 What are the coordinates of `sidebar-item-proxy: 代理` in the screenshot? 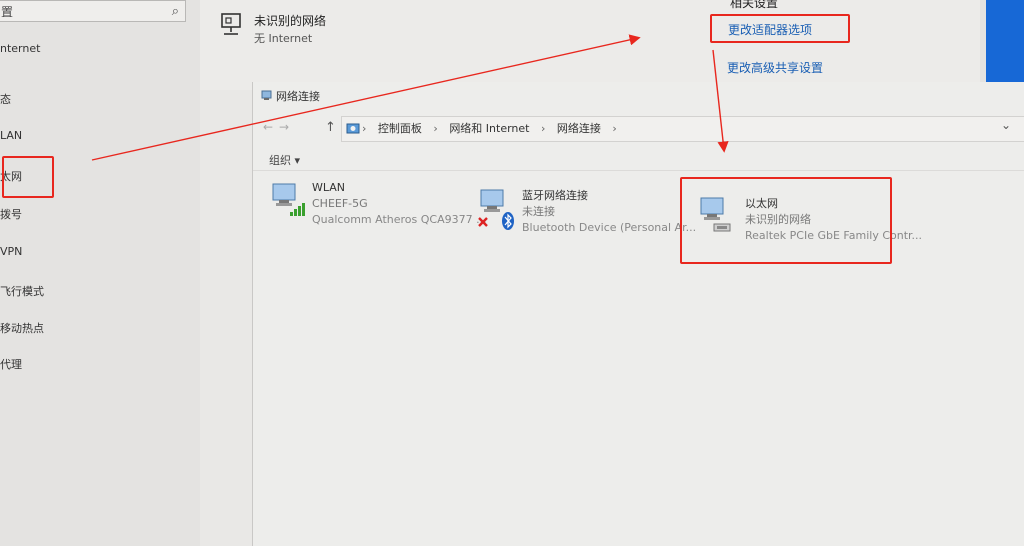 It's located at (11, 364).